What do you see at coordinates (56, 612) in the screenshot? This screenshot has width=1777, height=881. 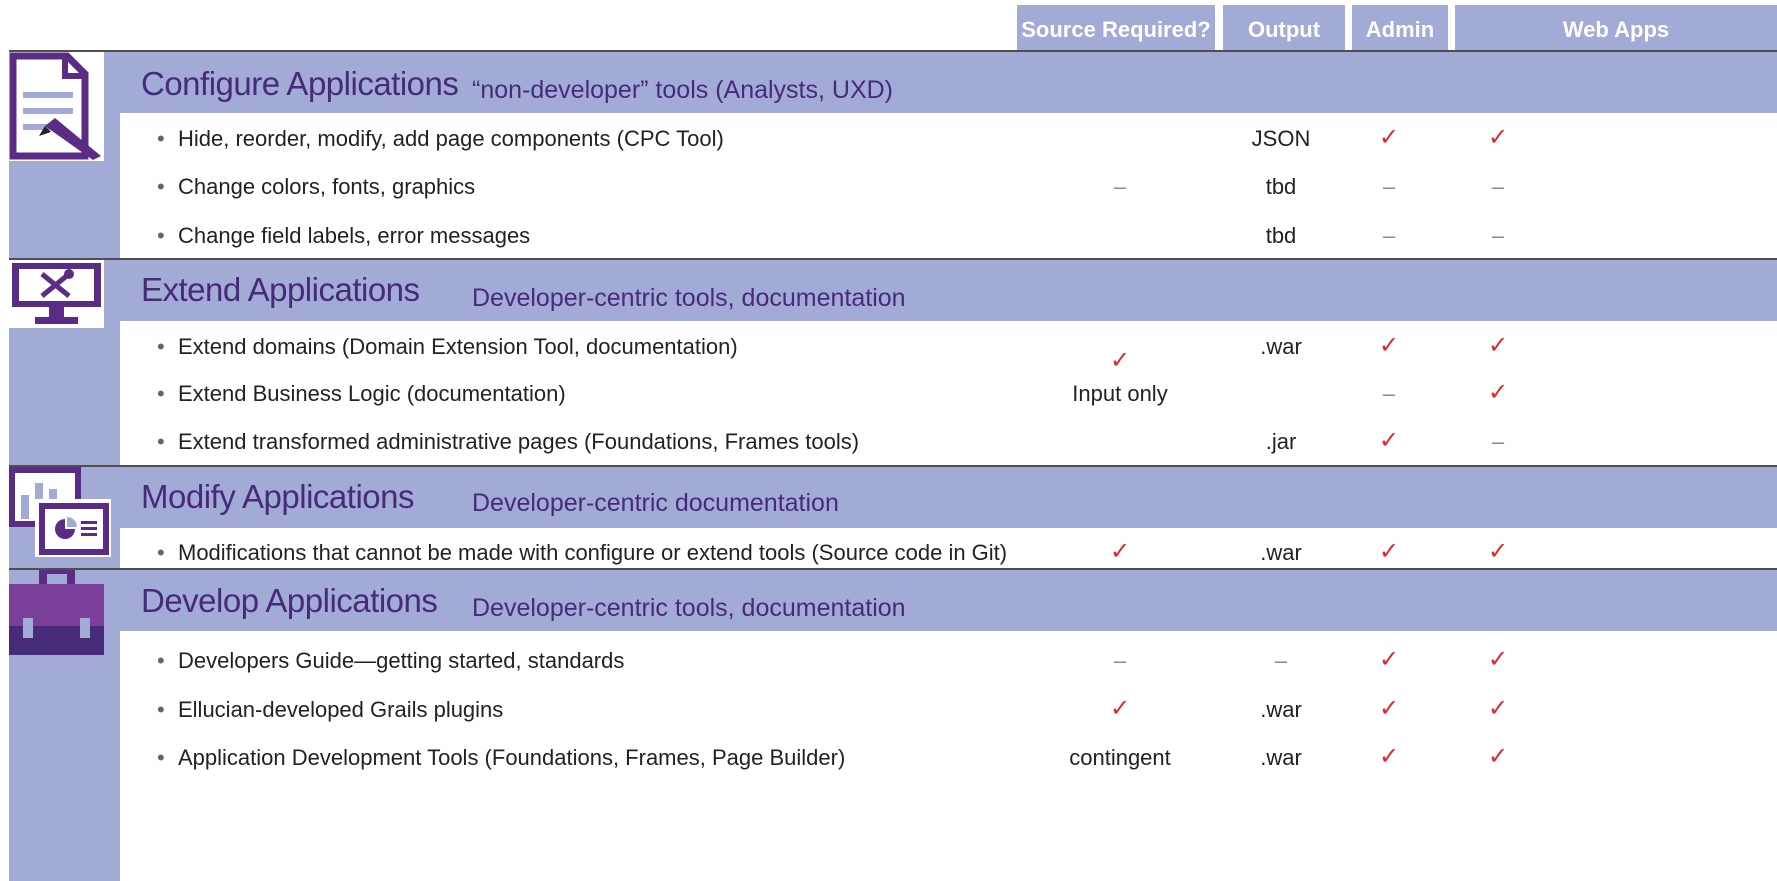 I see `toolbox-icon` at bounding box center [56, 612].